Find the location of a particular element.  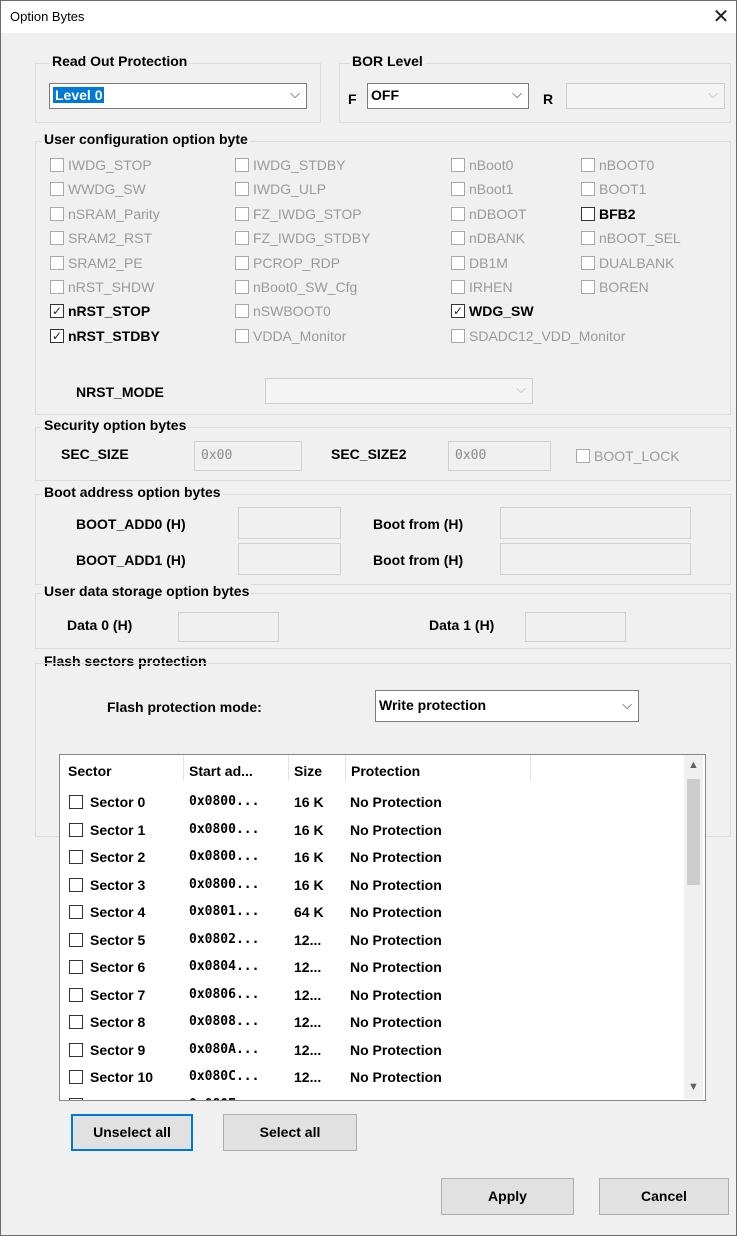

sec-size-value: 0x00 is located at coordinates (217, 455).